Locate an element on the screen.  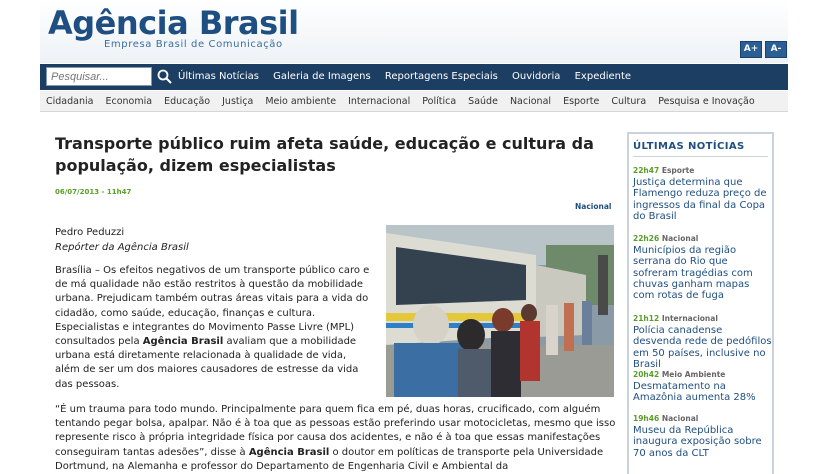
news-category: Esporte is located at coordinates (678, 170).